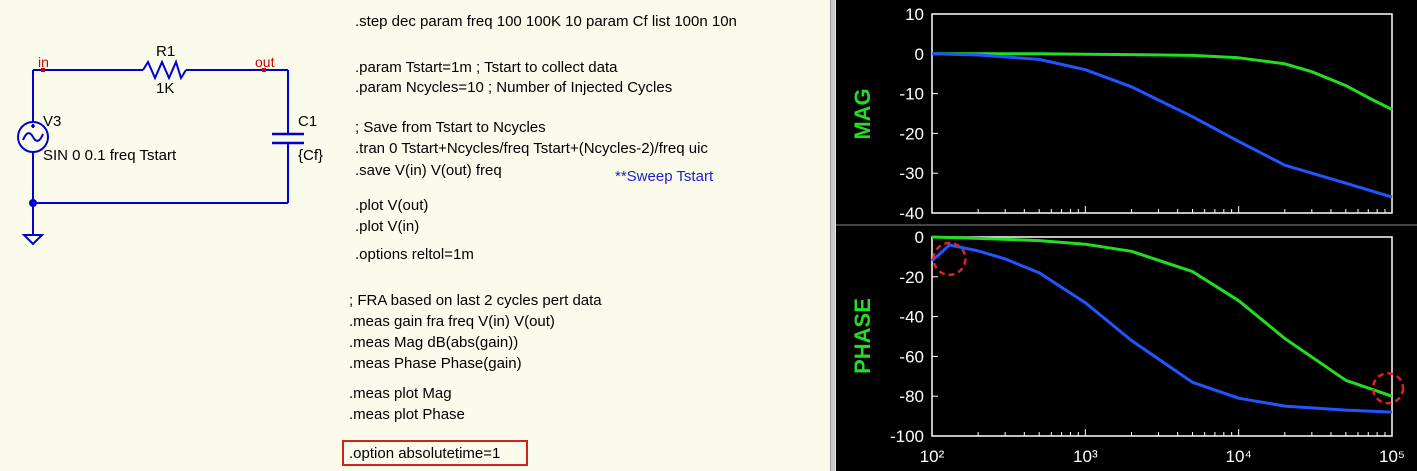 The image size is (1417, 471). Describe the element at coordinates (164, 70) in the screenshot. I see `resistor-r1-symbol` at that location.